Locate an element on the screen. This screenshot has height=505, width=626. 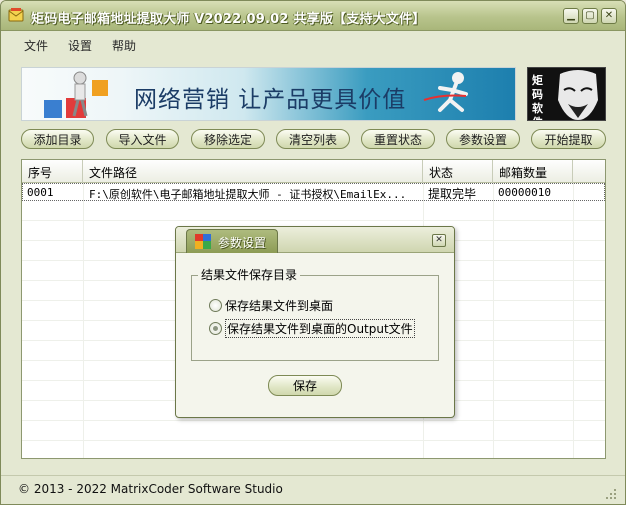
column-header-index: 序号 is located at coordinates (52, 171).